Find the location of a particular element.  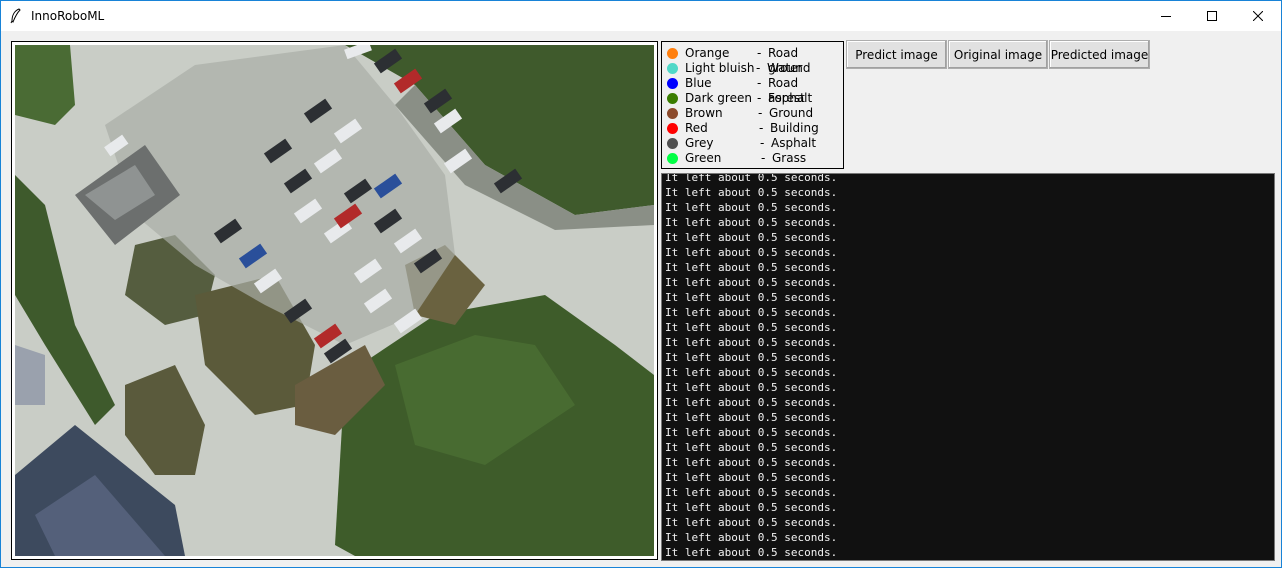

legend-item: Grey - Asphalt is located at coordinates (752, 143).